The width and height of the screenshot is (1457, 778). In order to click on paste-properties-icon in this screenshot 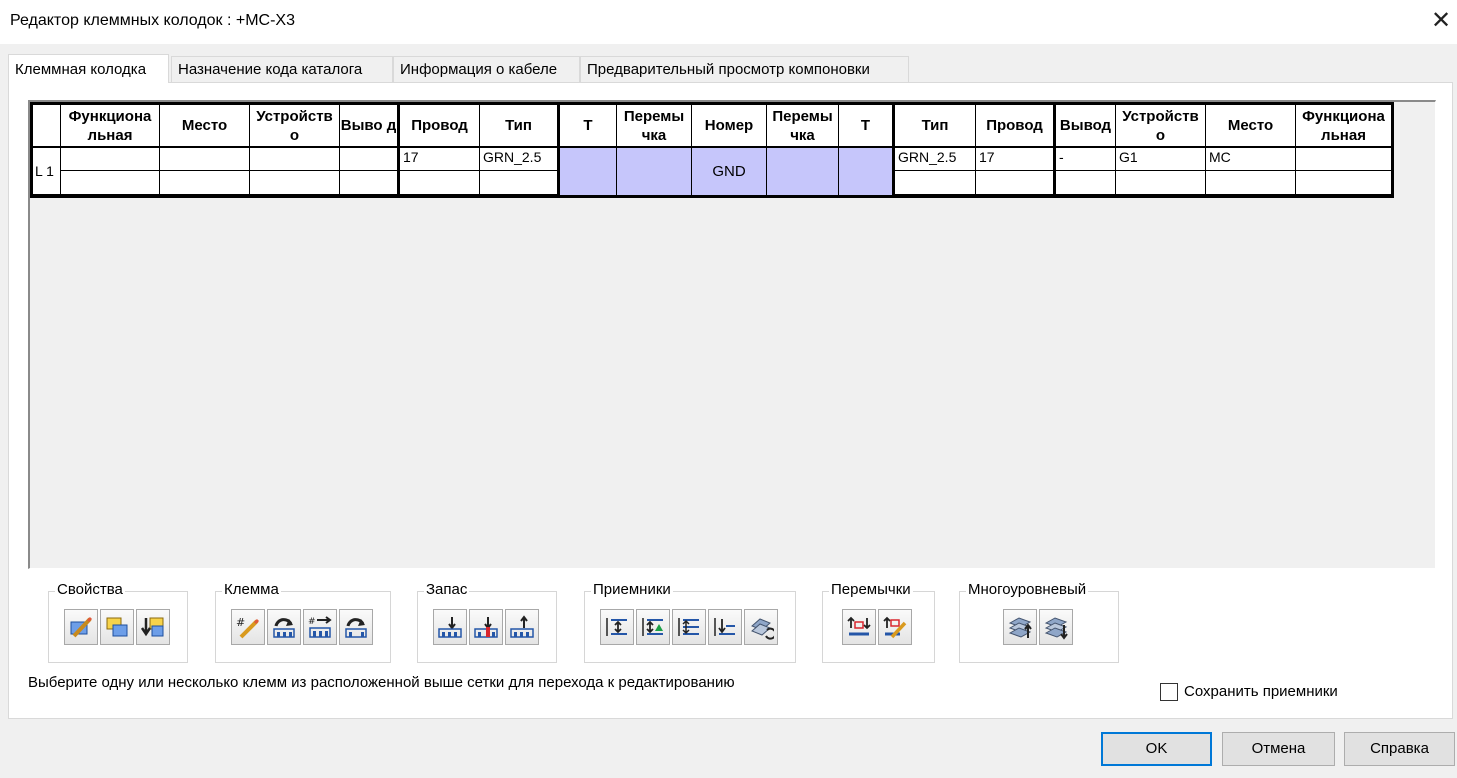, I will do `click(152, 627)`.